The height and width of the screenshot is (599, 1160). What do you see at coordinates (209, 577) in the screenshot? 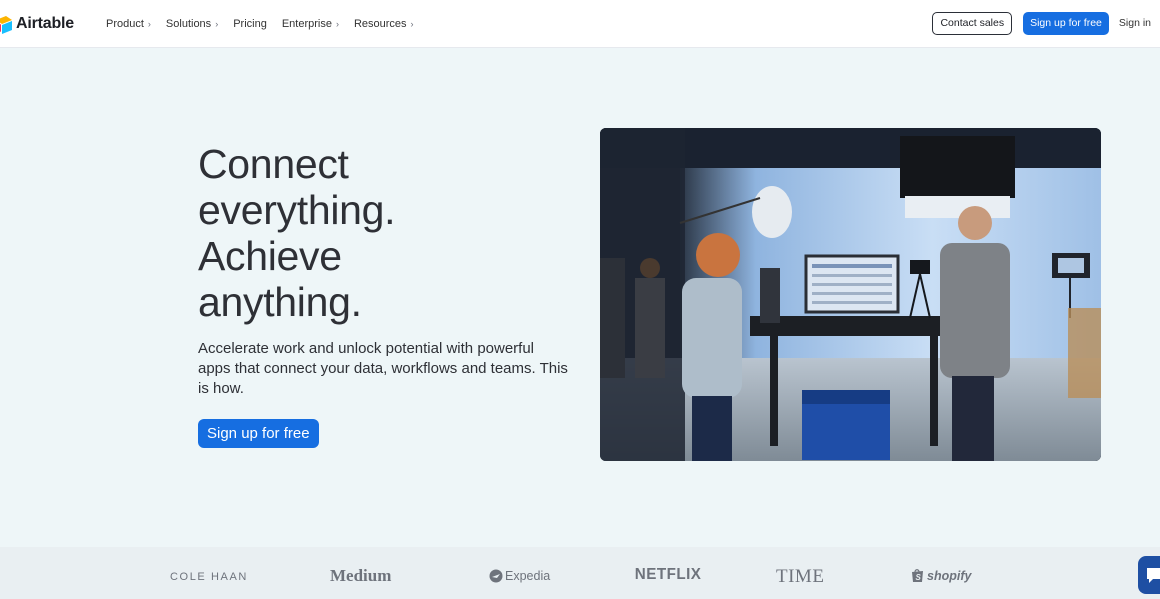
I see `cole-haan-logo: COLE HAAN` at bounding box center [209, 577].